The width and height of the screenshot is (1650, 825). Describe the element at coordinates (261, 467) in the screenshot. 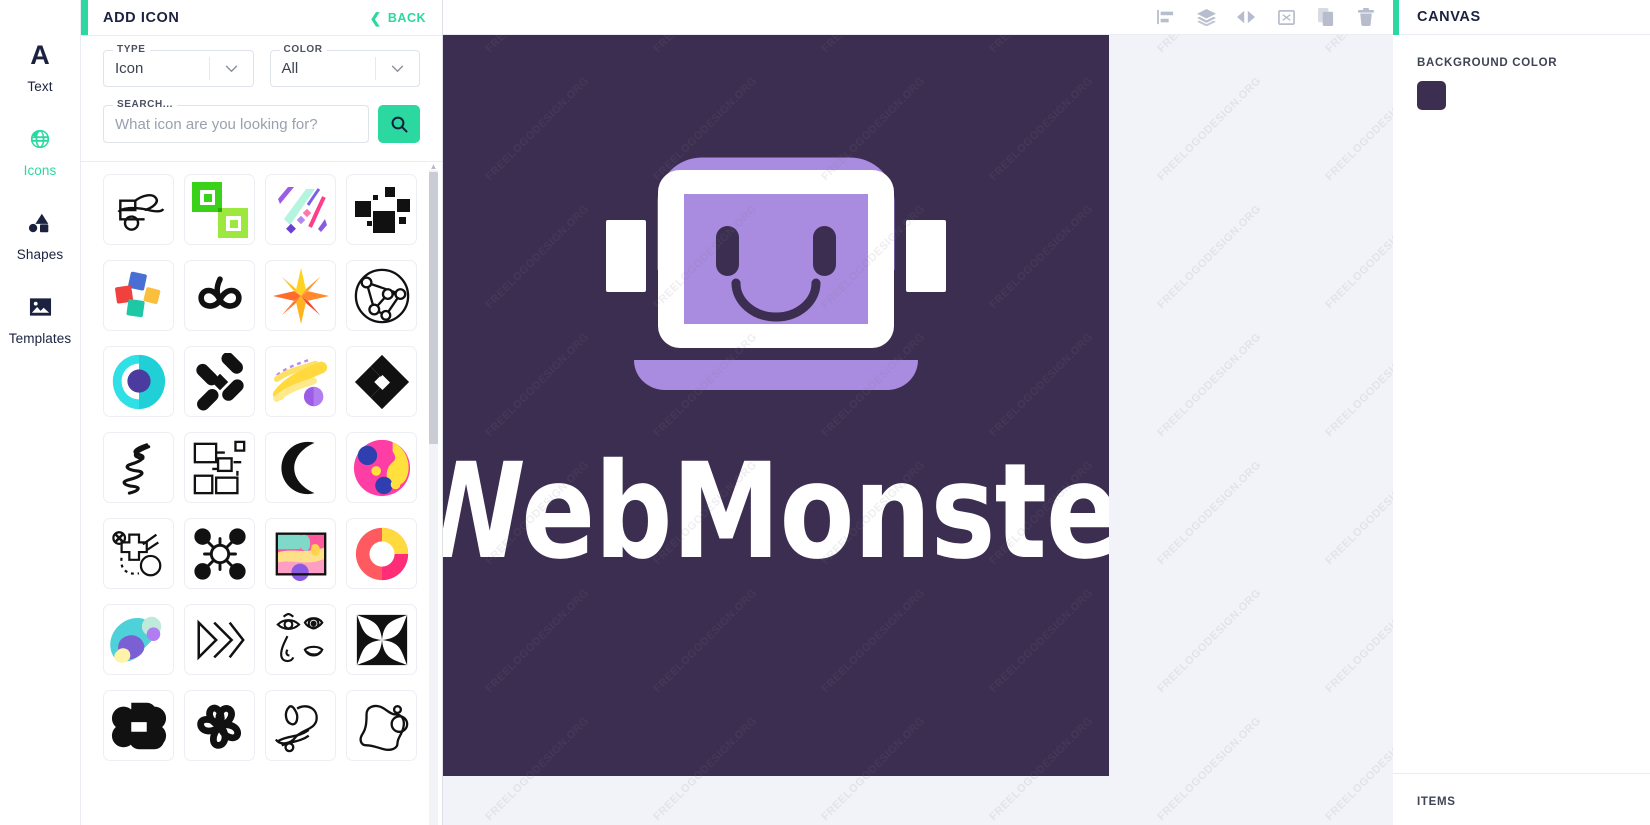

I see `icon-results-grid` at that location.